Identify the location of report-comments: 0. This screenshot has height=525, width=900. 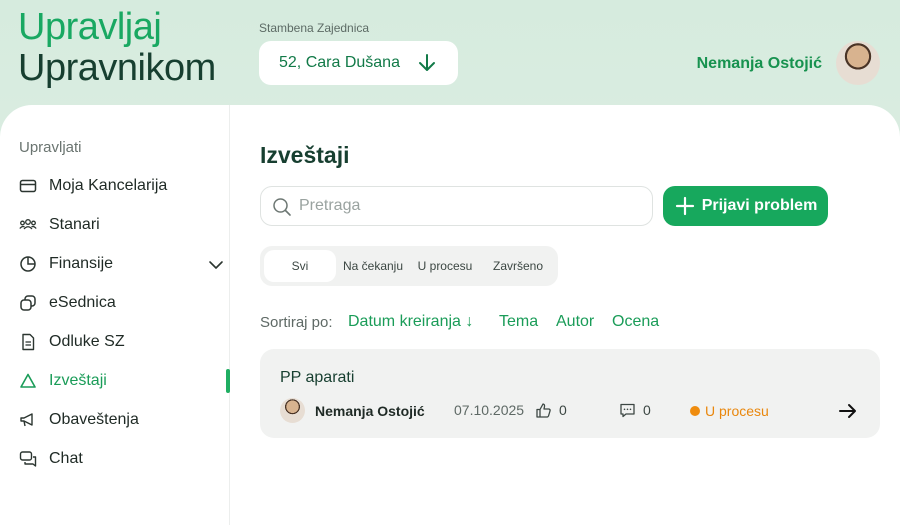
(635, 410).